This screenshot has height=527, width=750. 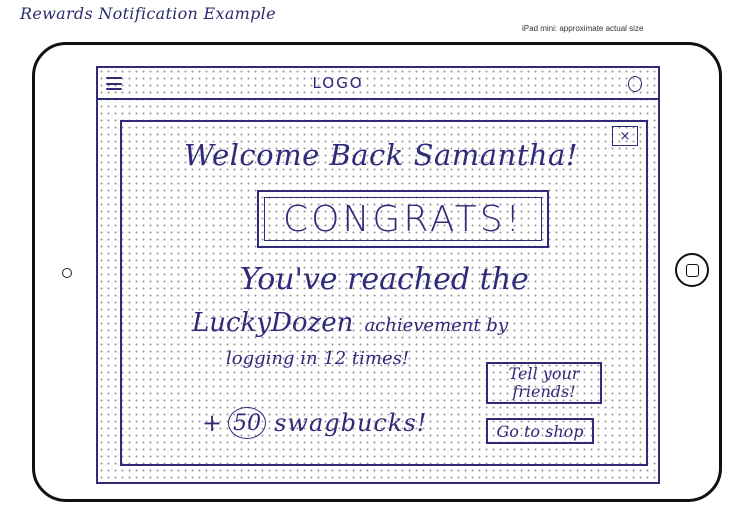 I want to click on currency-label: swagbucks!, so click(x=351, y=423).